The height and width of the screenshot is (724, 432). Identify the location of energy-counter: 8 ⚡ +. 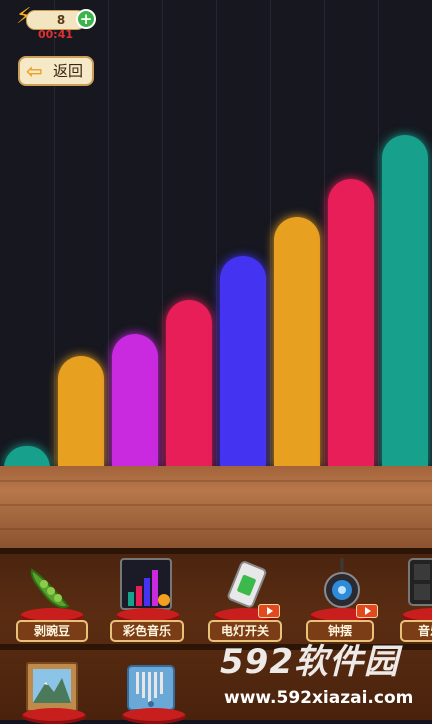
(56, 17).